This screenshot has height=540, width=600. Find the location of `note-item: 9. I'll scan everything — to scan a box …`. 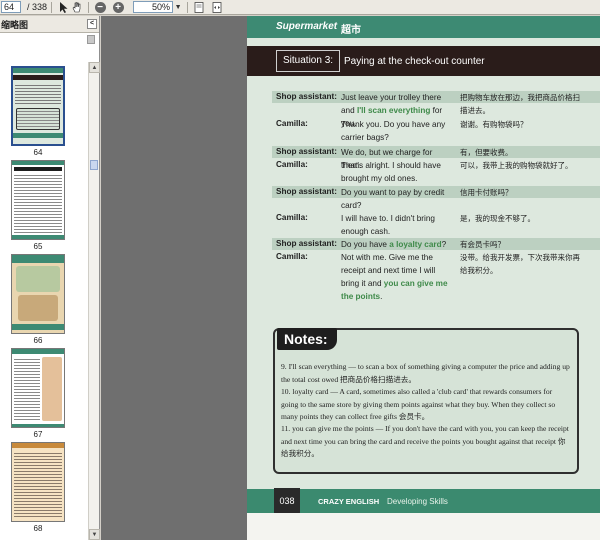

note-item: 9. I'll scan everything — to scan a box … is located at coordinates (425, 373).